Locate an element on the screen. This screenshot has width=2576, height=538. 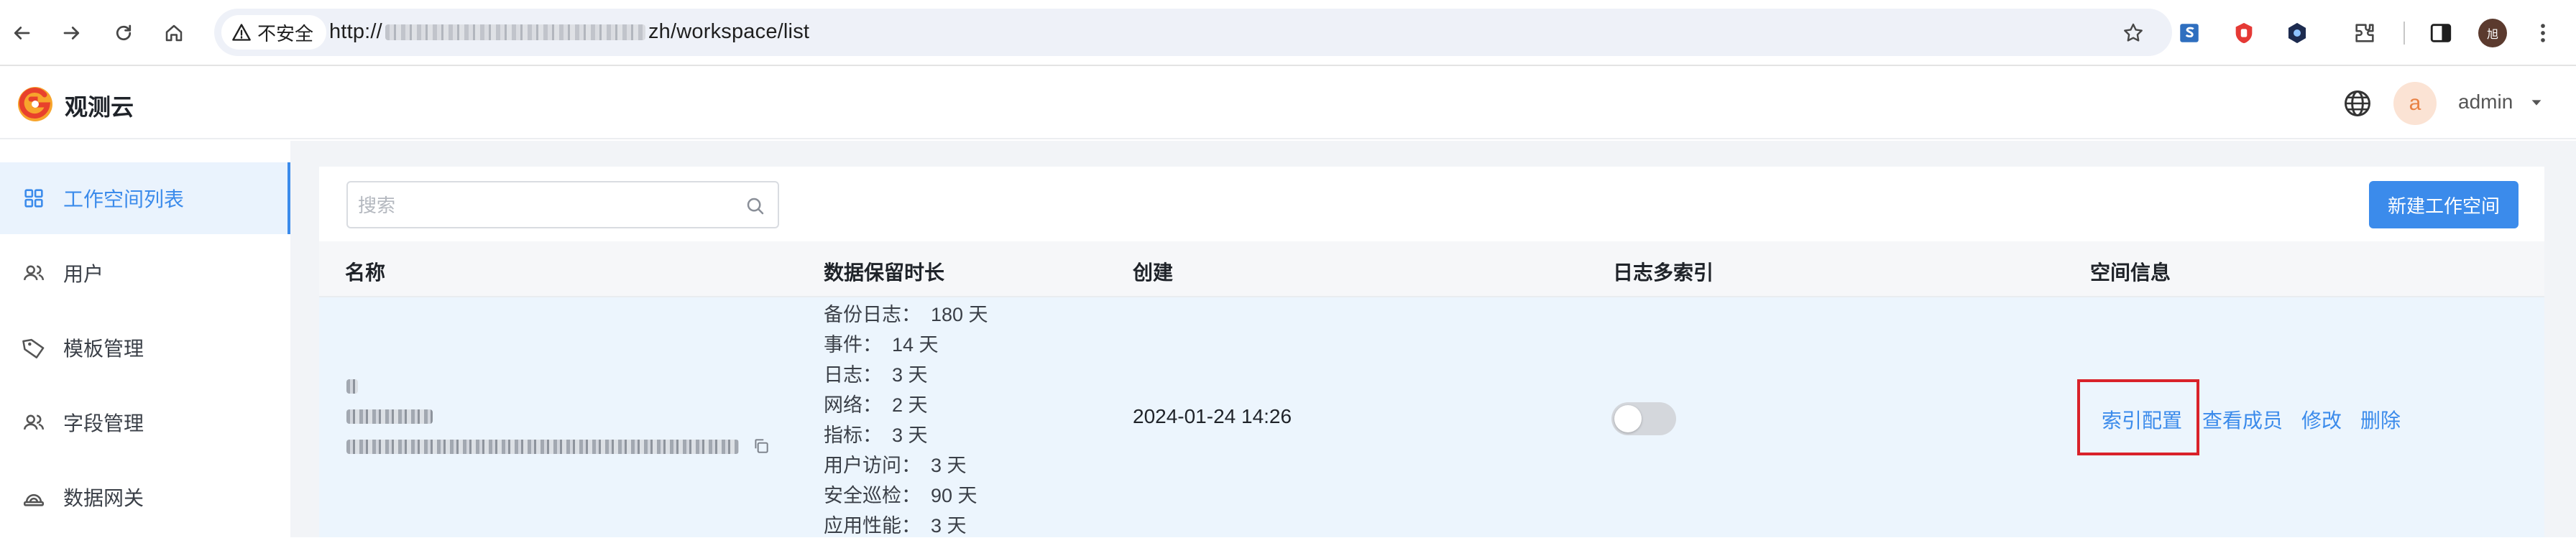
search-box is located at coordinates (562, 204).